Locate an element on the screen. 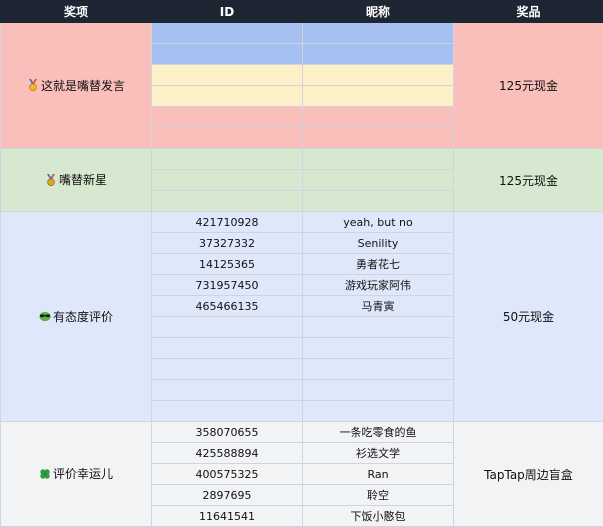 Image resolution: width=603 pixels, height=527 pixels. award-label-group: 评价幸运儿 is located at coordinates (76, 473).